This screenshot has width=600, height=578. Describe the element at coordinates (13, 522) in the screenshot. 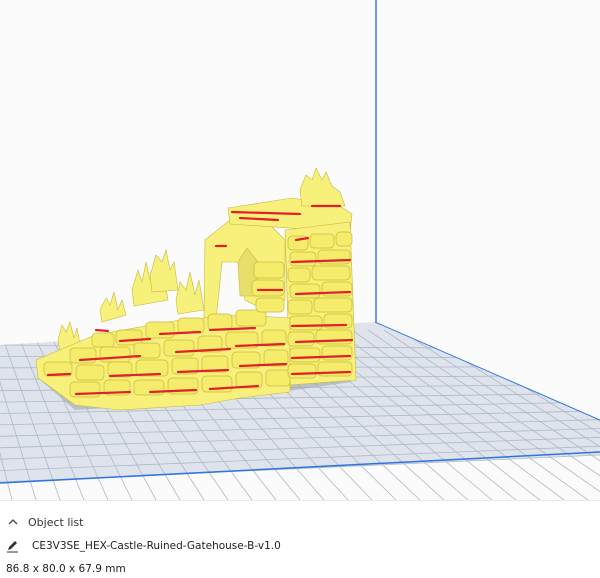

I see `chevron-up-icon` at that location.